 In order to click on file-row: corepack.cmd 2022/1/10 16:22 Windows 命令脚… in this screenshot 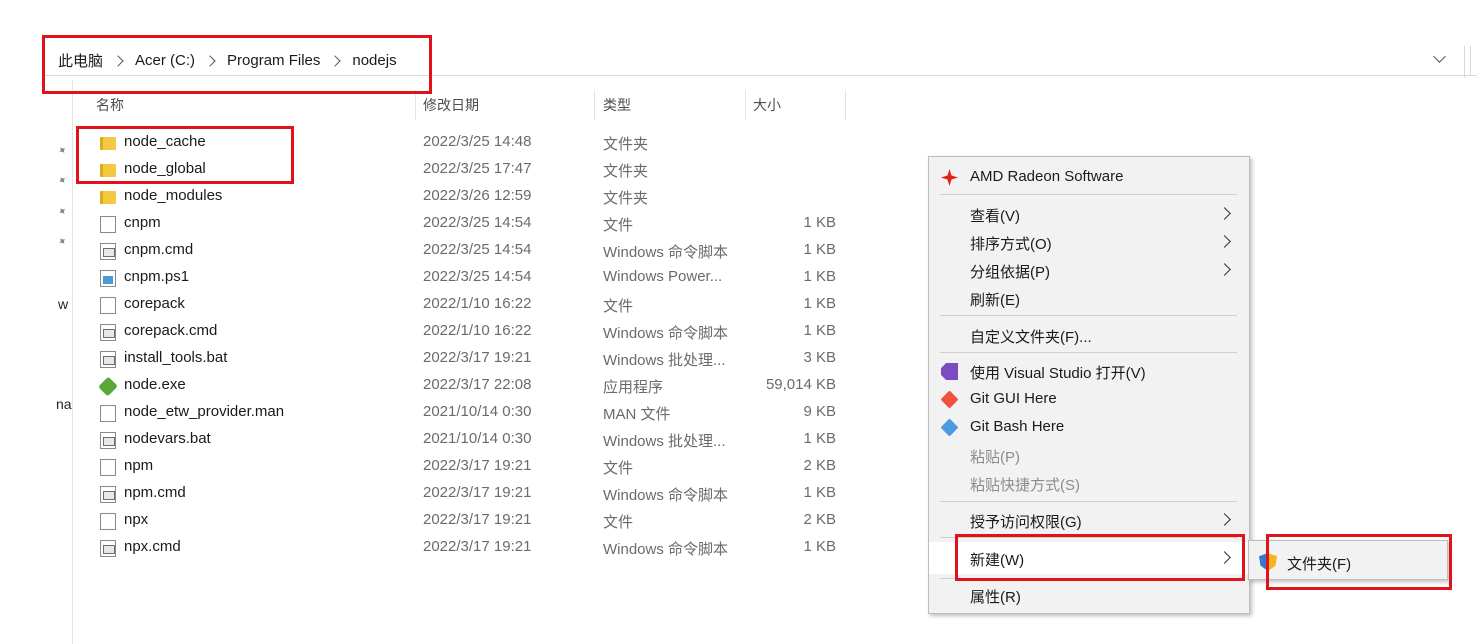, I will do `click(472, 332)`.